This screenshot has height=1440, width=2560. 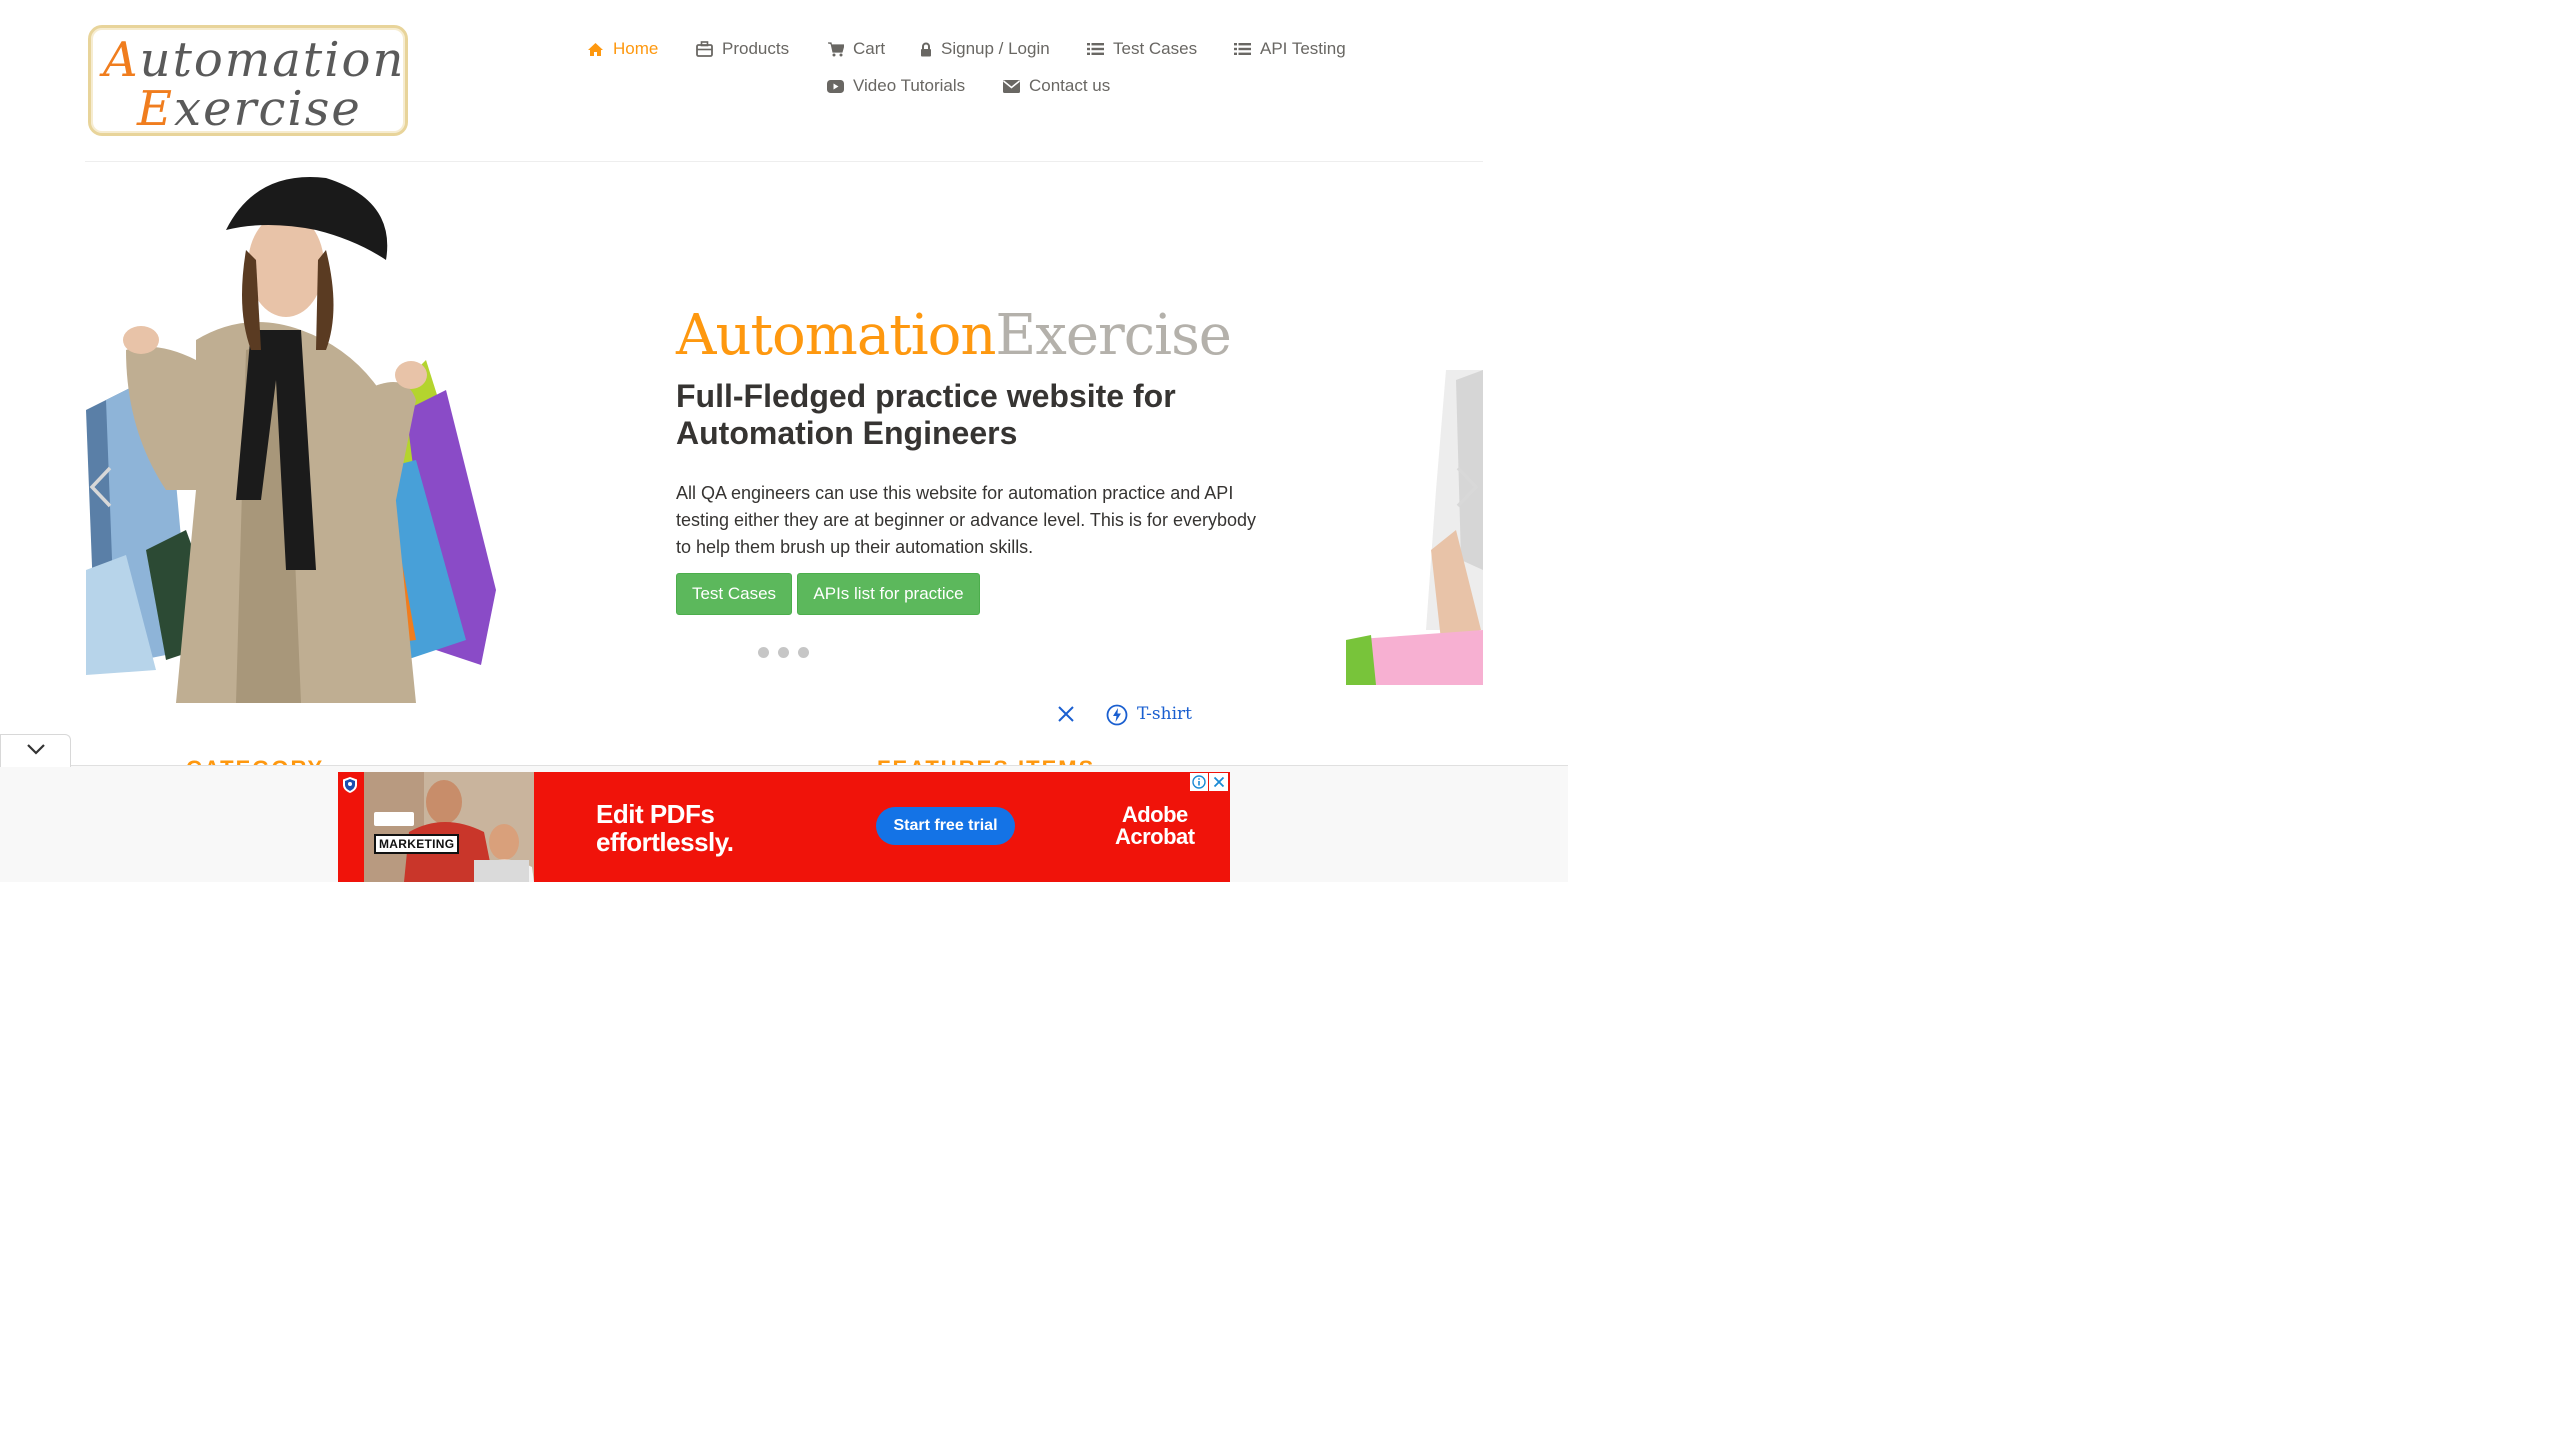 What do you see at coordinates (784, 161) in the screenshot?
I see `header-divider` at bounding box center [784, 161].